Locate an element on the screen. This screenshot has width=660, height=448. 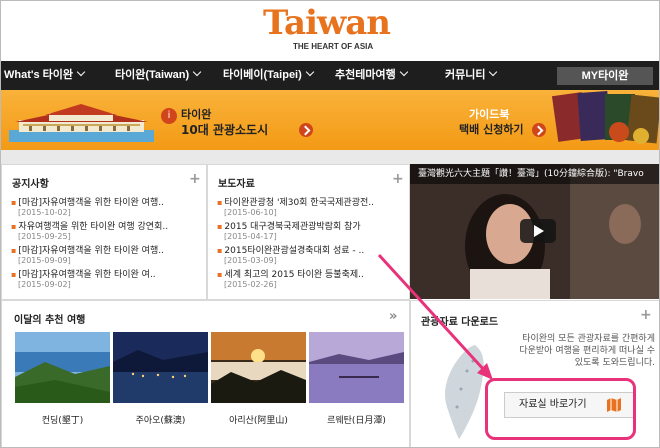
description-line: 있도록 도와드립니다. is located at coordinates (614, 363).